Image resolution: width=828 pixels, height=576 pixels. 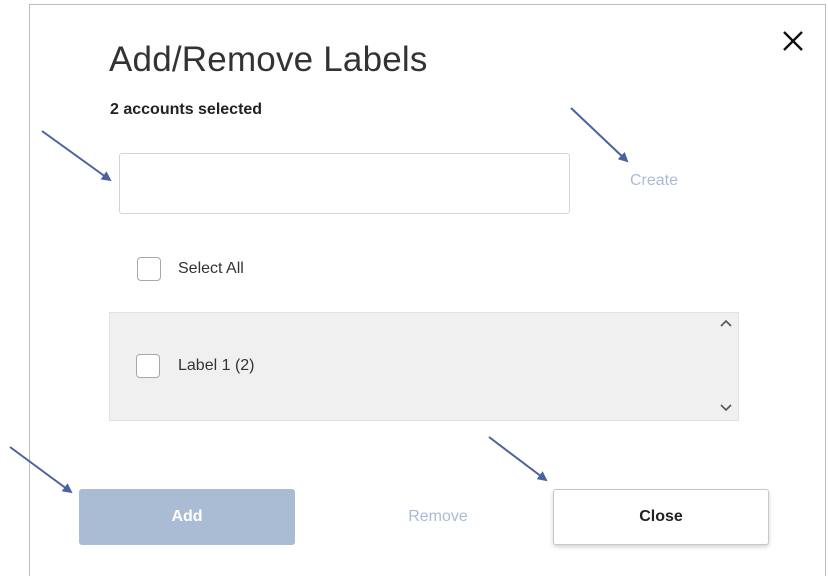 What do you see at coordinates (186, 109) in the screenshot?
I see `selected-count-text: 2 accounts selected` at bounding box center [186, 109].